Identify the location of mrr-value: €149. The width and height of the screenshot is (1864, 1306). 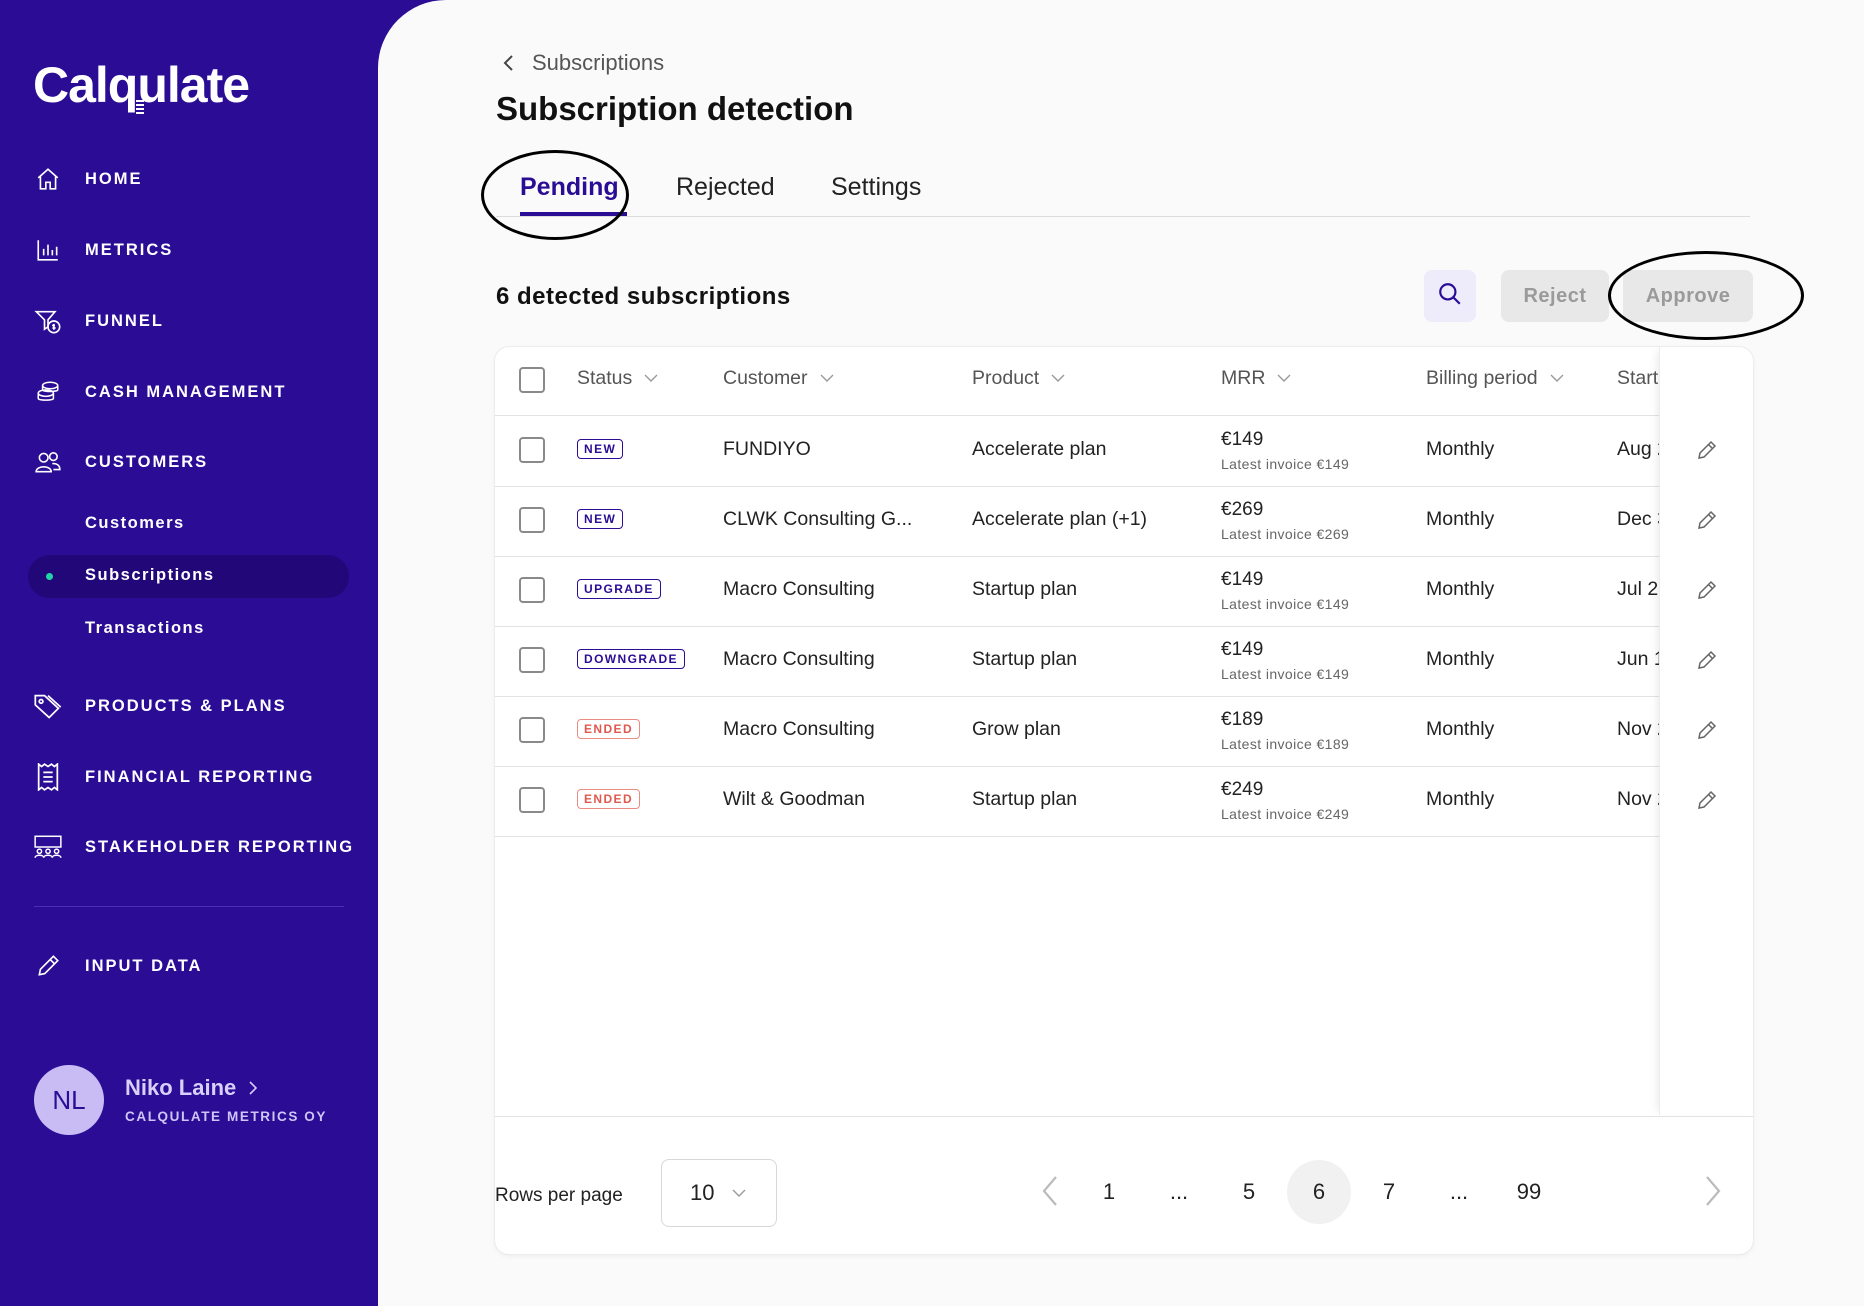
(1242, 439).